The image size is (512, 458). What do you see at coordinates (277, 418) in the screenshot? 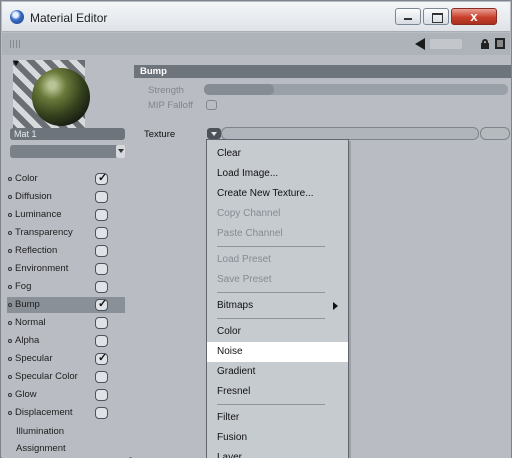
I see `menu-item-filter: Filter` at bounding box center [277, 418].